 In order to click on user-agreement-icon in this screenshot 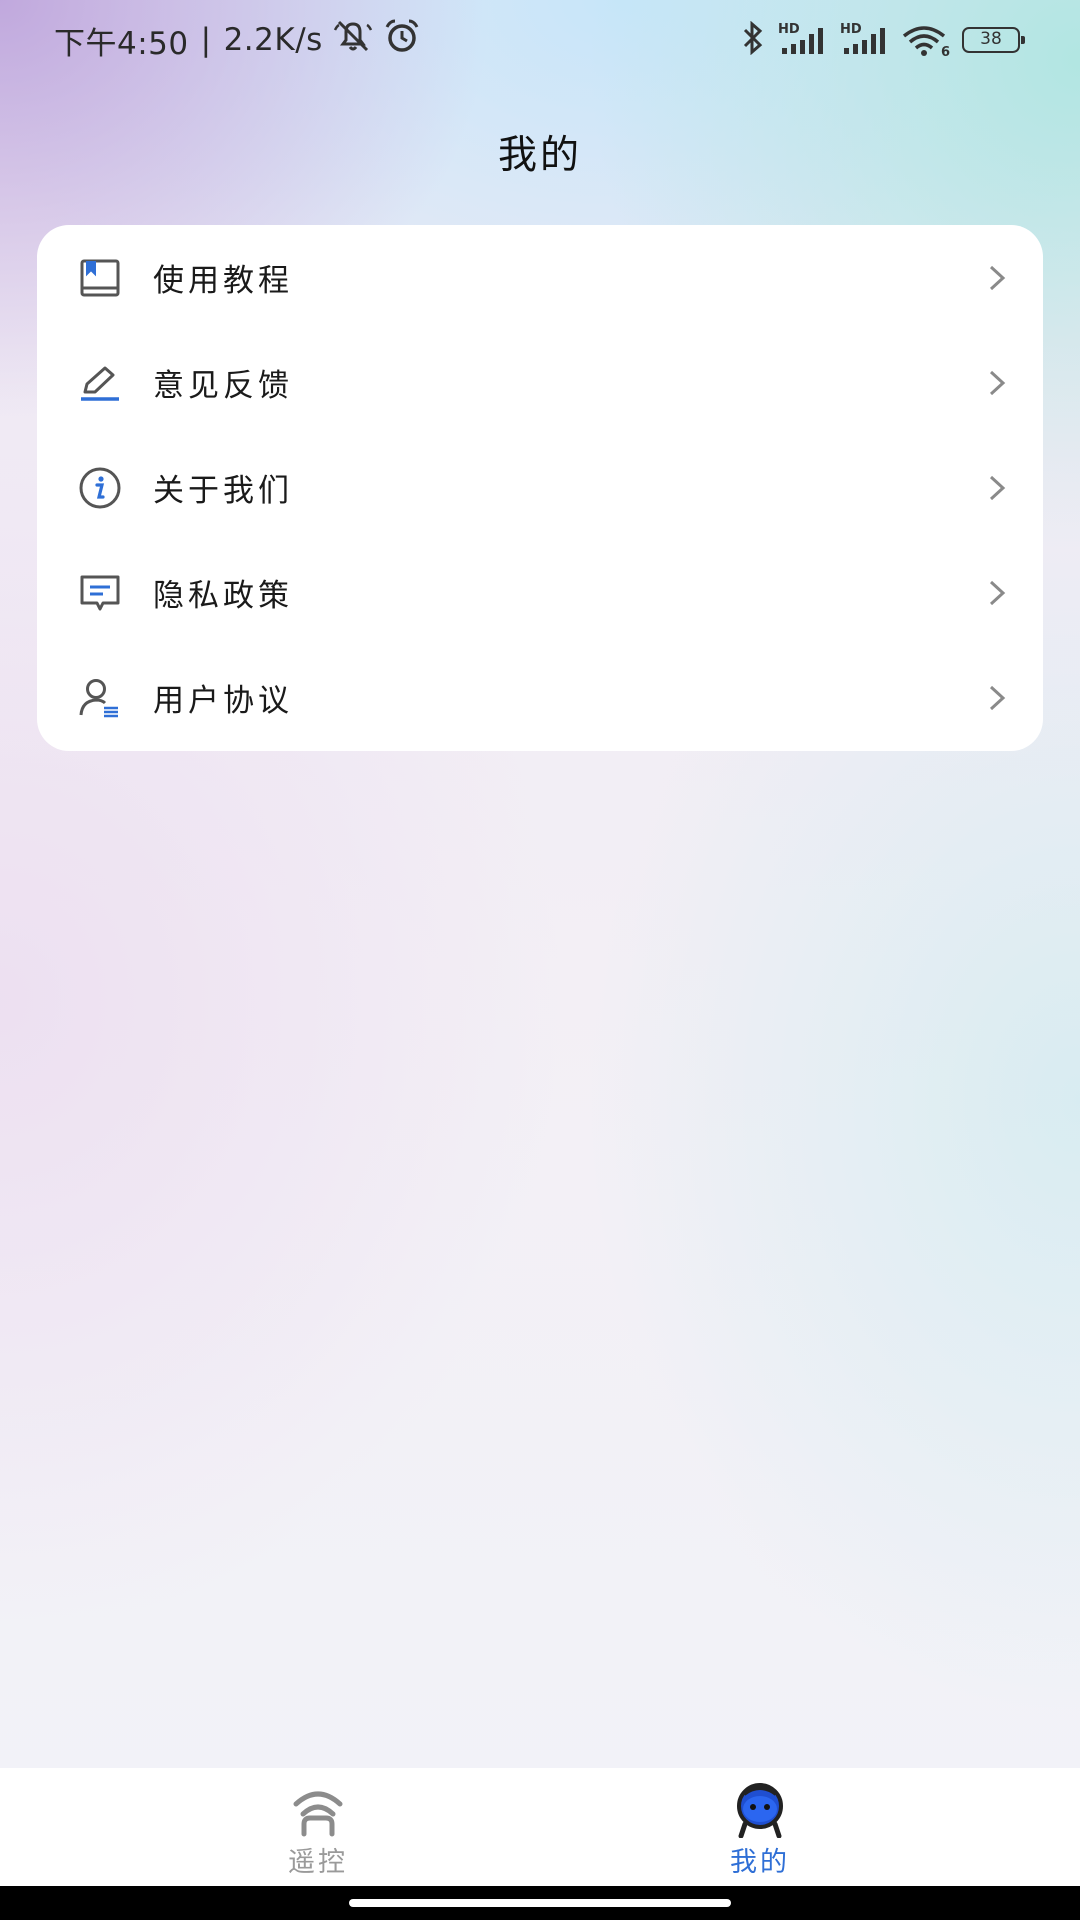, I will do `click(100, 698)`.